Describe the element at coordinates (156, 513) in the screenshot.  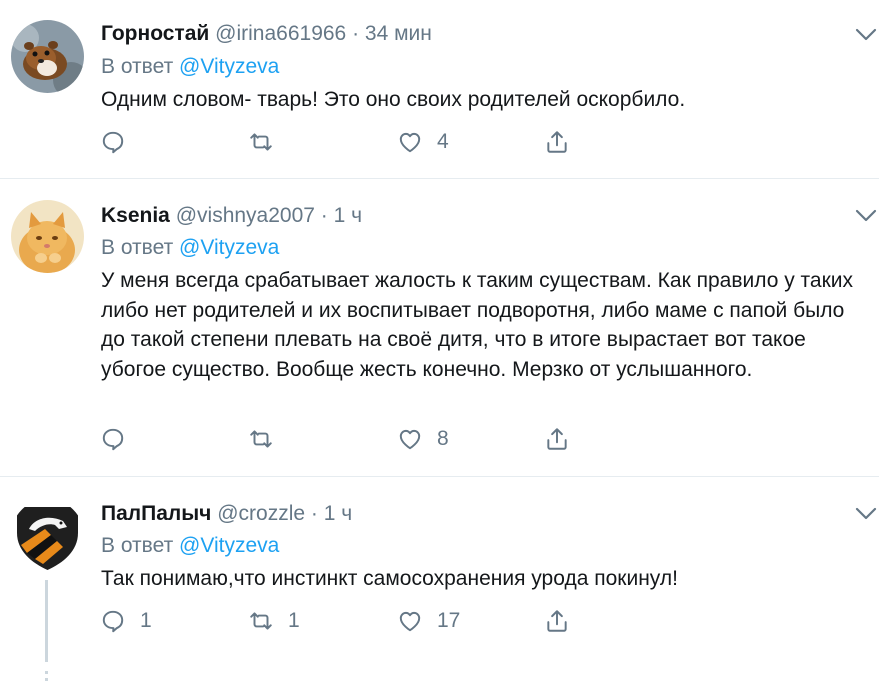
I see `display-name: ПалПалыч` at that location.